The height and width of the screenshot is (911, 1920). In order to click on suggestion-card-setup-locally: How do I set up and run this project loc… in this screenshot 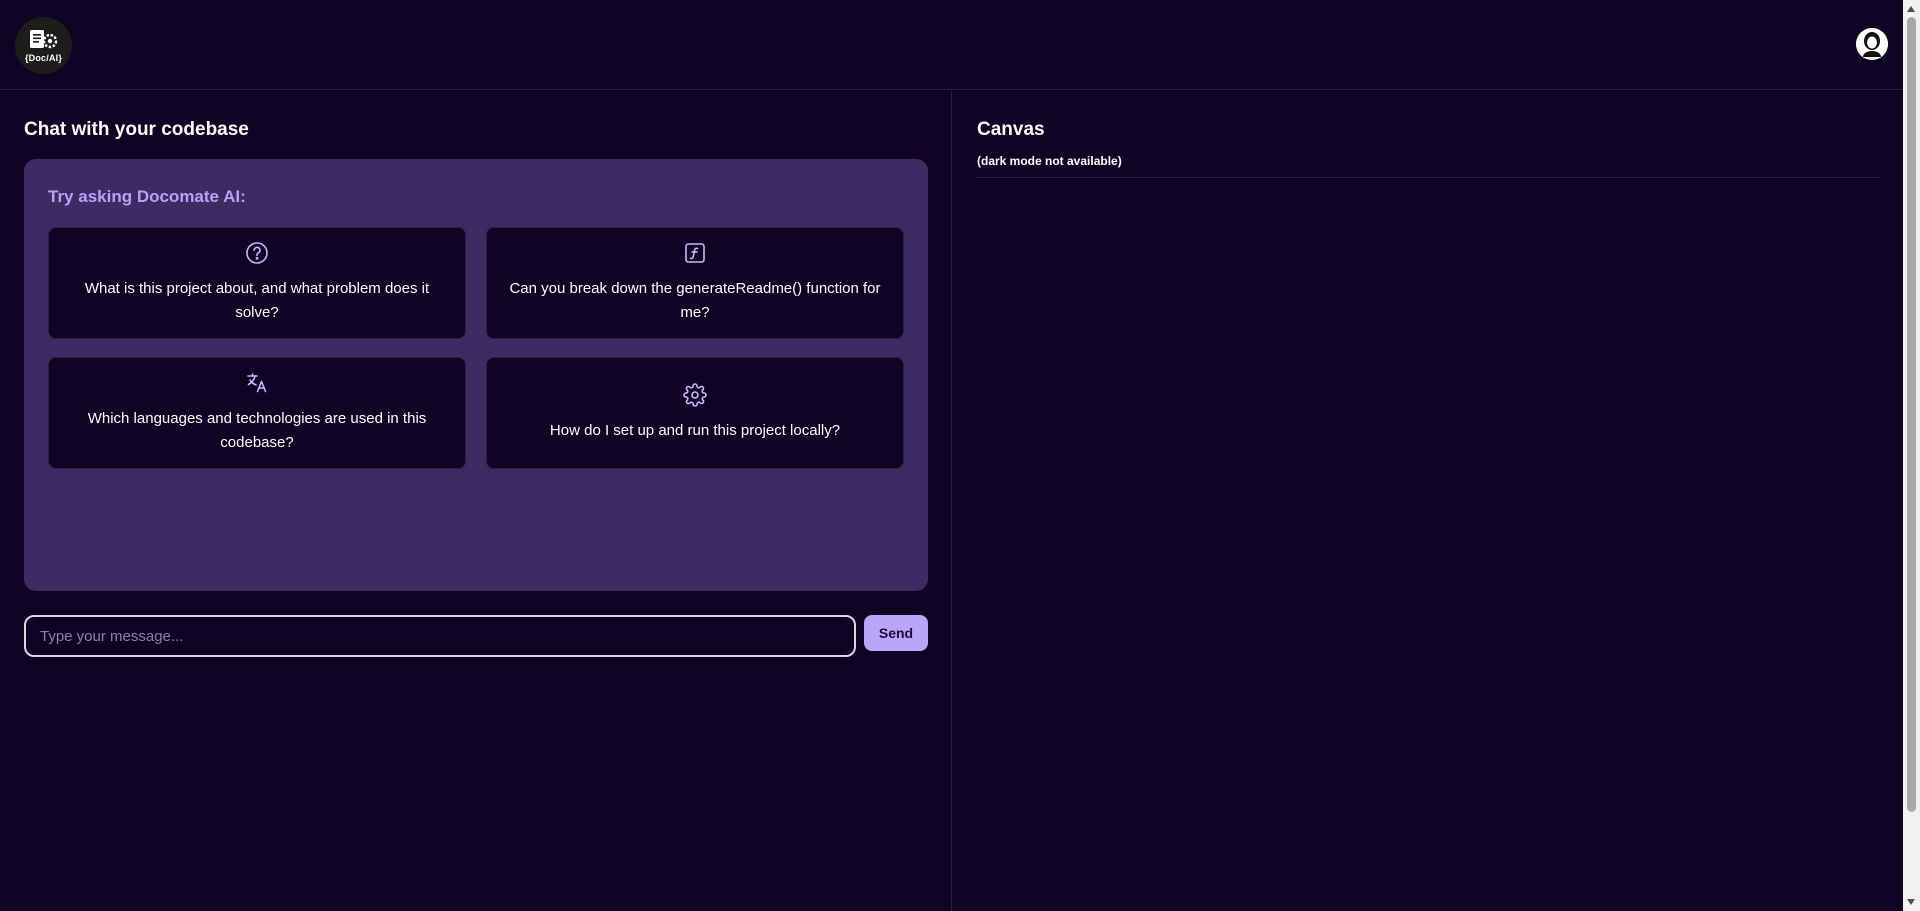, I will do `click(695, 413)`.